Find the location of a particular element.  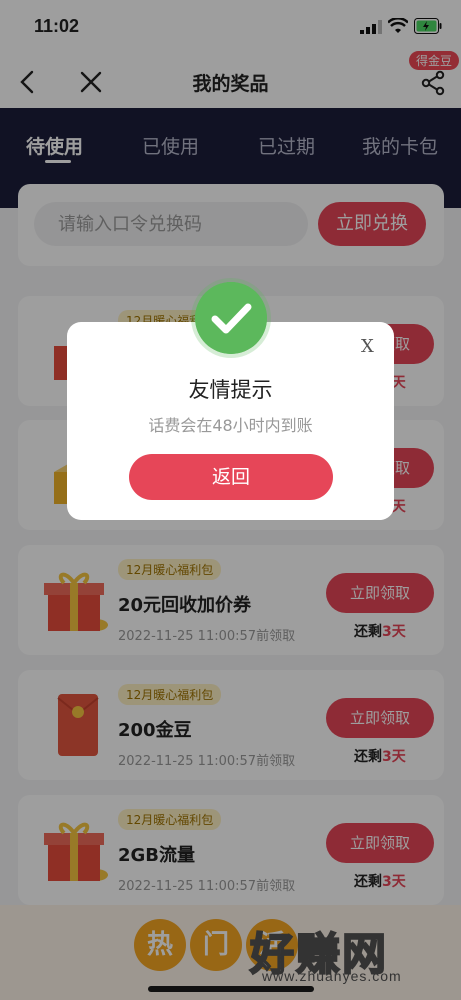

dialog-close-button: X is located at coordinates (367, 346).